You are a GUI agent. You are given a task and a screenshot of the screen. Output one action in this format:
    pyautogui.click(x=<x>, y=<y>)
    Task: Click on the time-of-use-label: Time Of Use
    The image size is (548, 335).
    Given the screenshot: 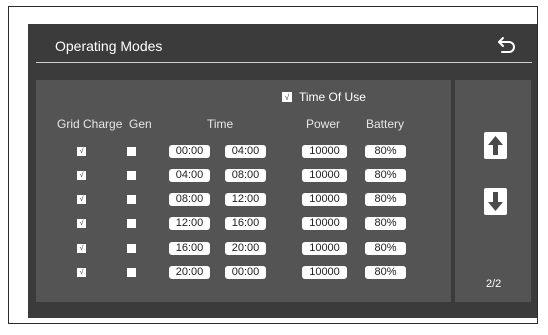 What is the action you would take?
    pyautogui.click(x=332, y=97)
    